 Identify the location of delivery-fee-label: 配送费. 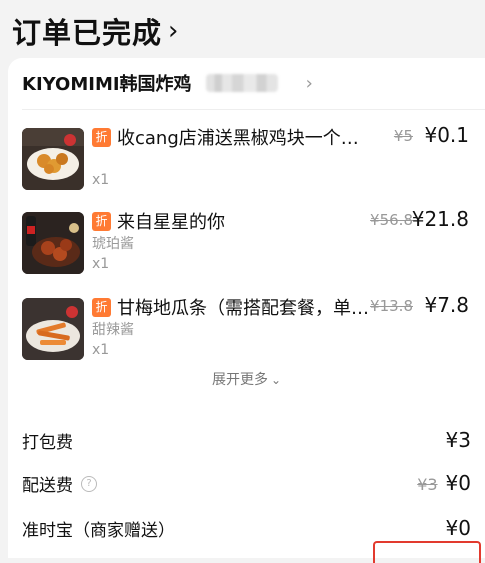
(47, 486).